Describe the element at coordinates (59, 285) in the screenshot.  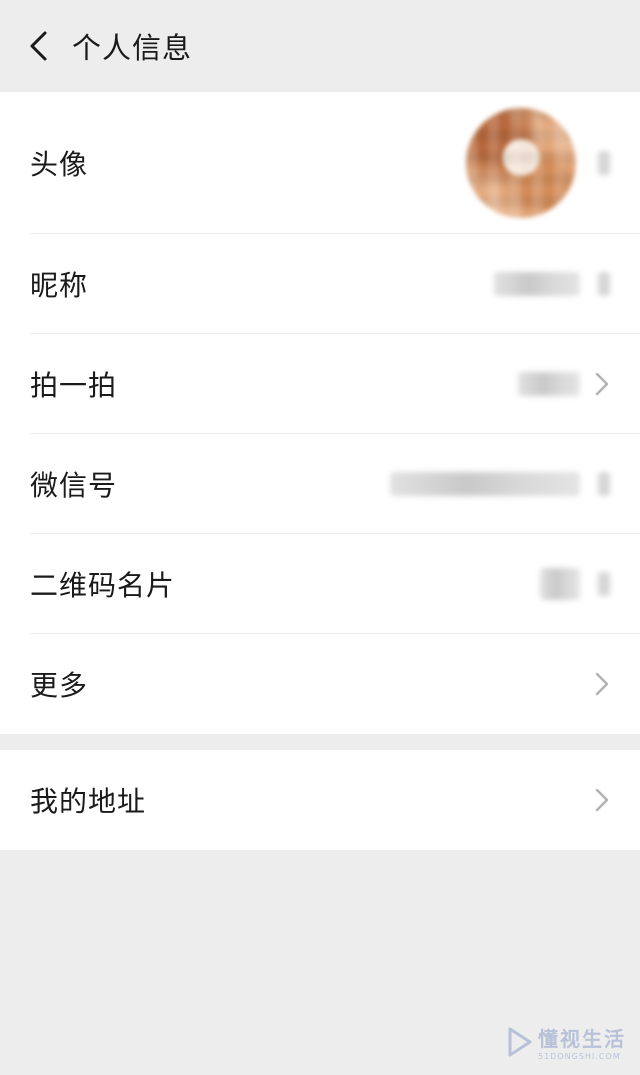
I see `nickname-label: 昵称` at that location.